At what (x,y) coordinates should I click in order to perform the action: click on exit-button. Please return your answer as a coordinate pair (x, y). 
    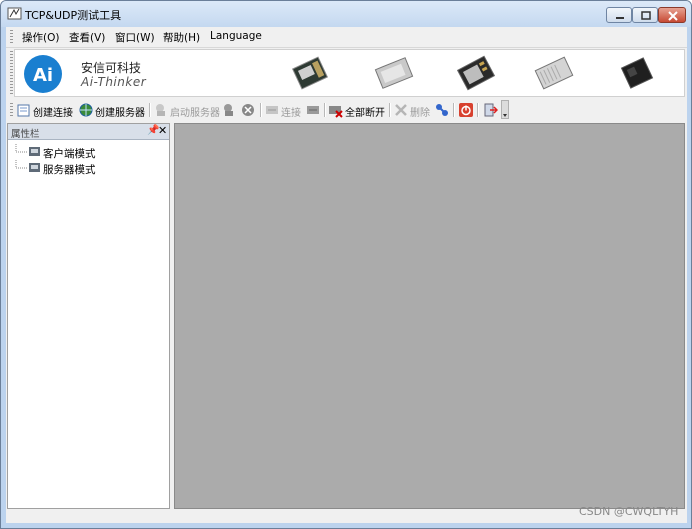
    Looking at the image, I should click on (490, 110).